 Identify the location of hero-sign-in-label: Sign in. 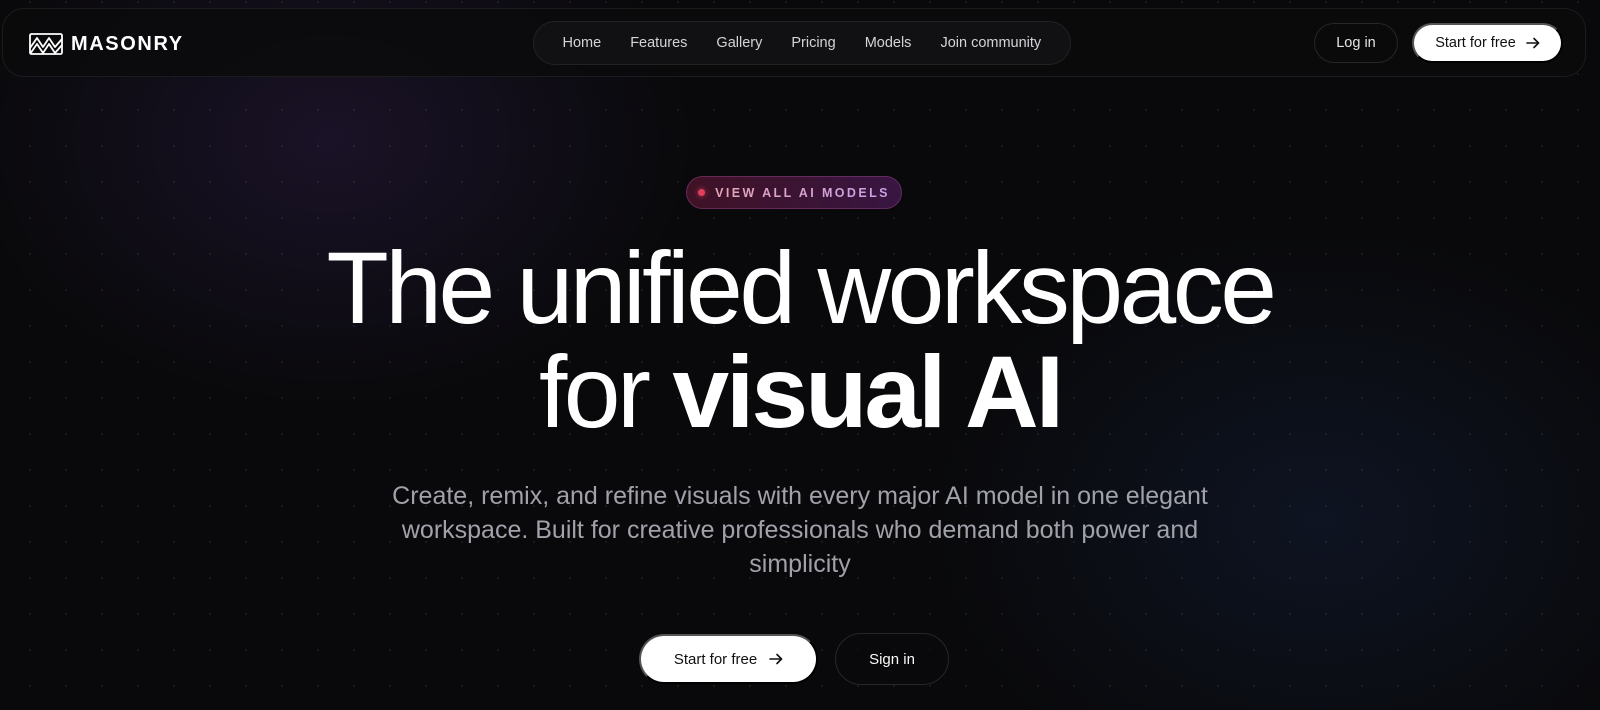
(892, 659).